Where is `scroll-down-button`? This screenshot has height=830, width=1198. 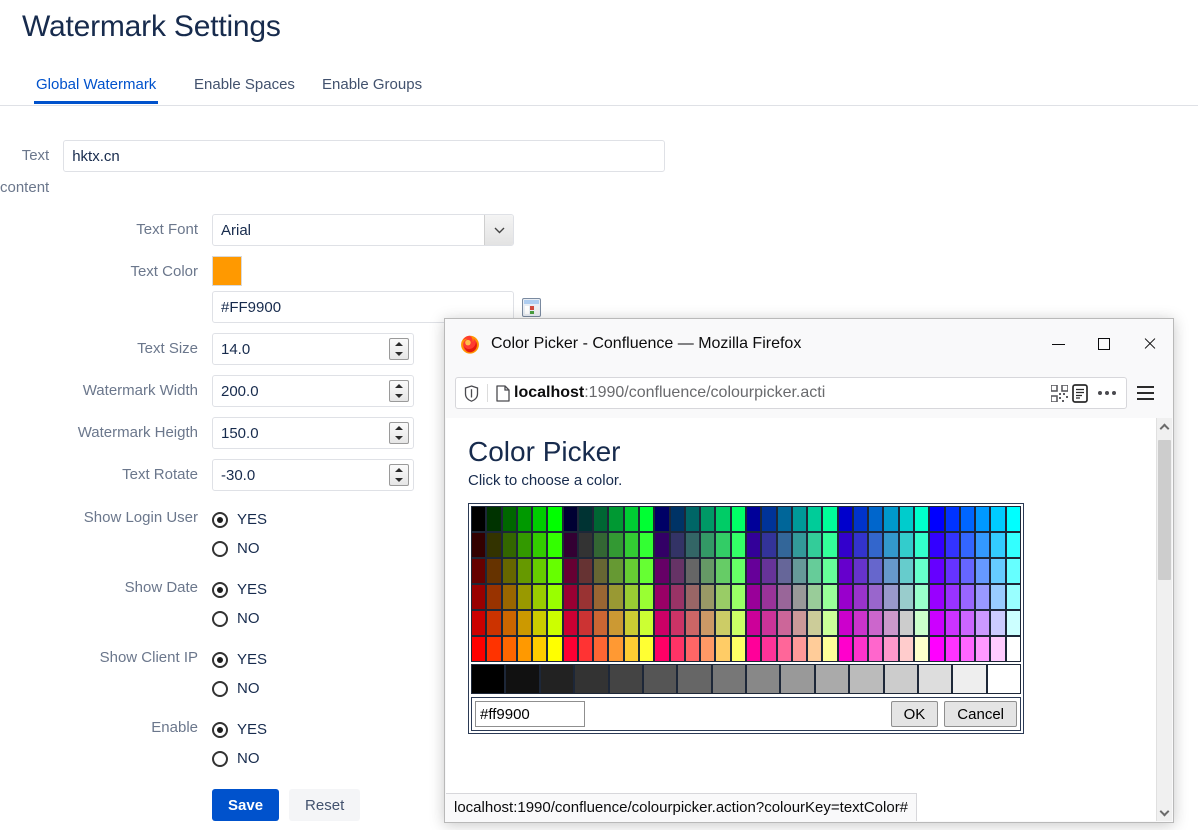
scroll-down-button is located at coordinates (1164, 812).